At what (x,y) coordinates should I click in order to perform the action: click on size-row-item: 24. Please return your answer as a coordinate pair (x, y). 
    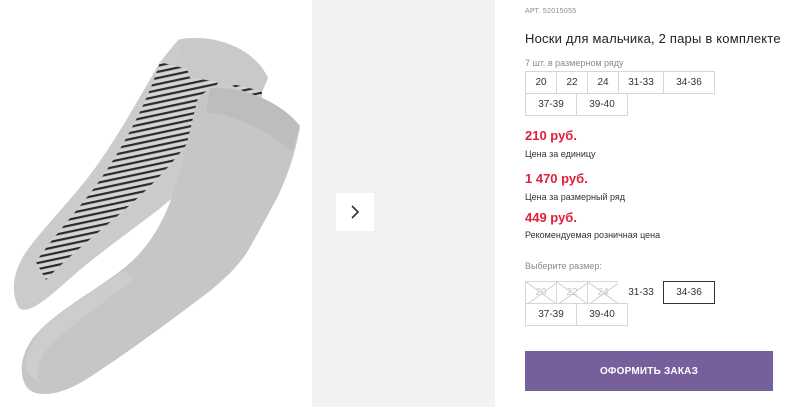
    Looking at the image, I should click on (603, 82).